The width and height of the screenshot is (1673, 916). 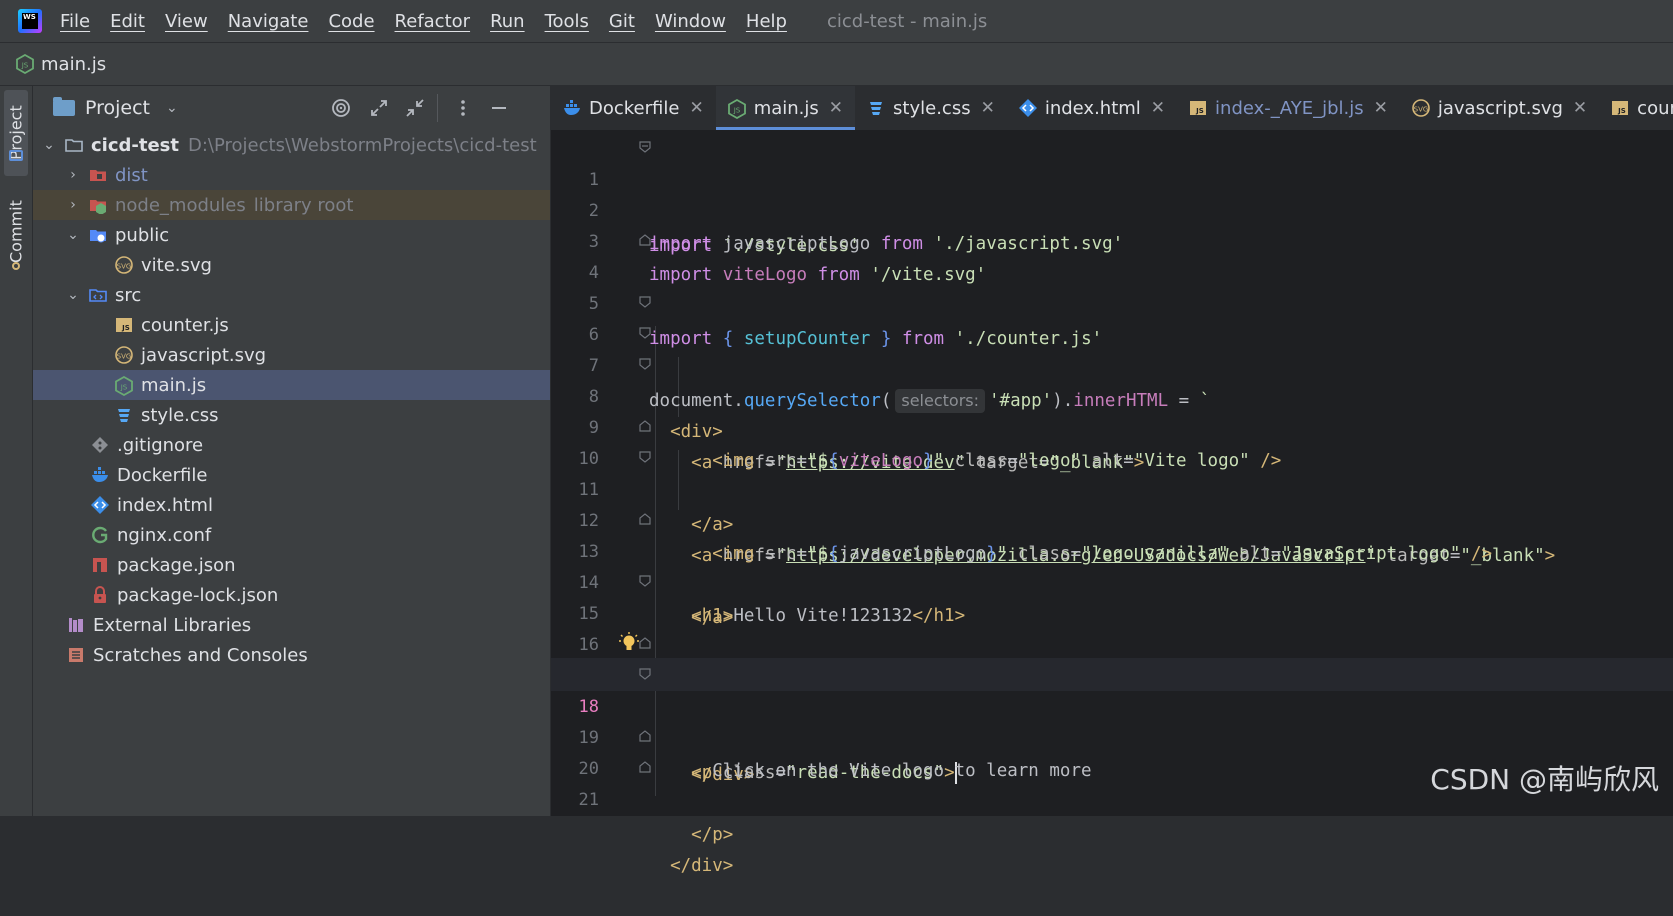 I want to click on library-root-hint: library root, so click(x=303, y=205).